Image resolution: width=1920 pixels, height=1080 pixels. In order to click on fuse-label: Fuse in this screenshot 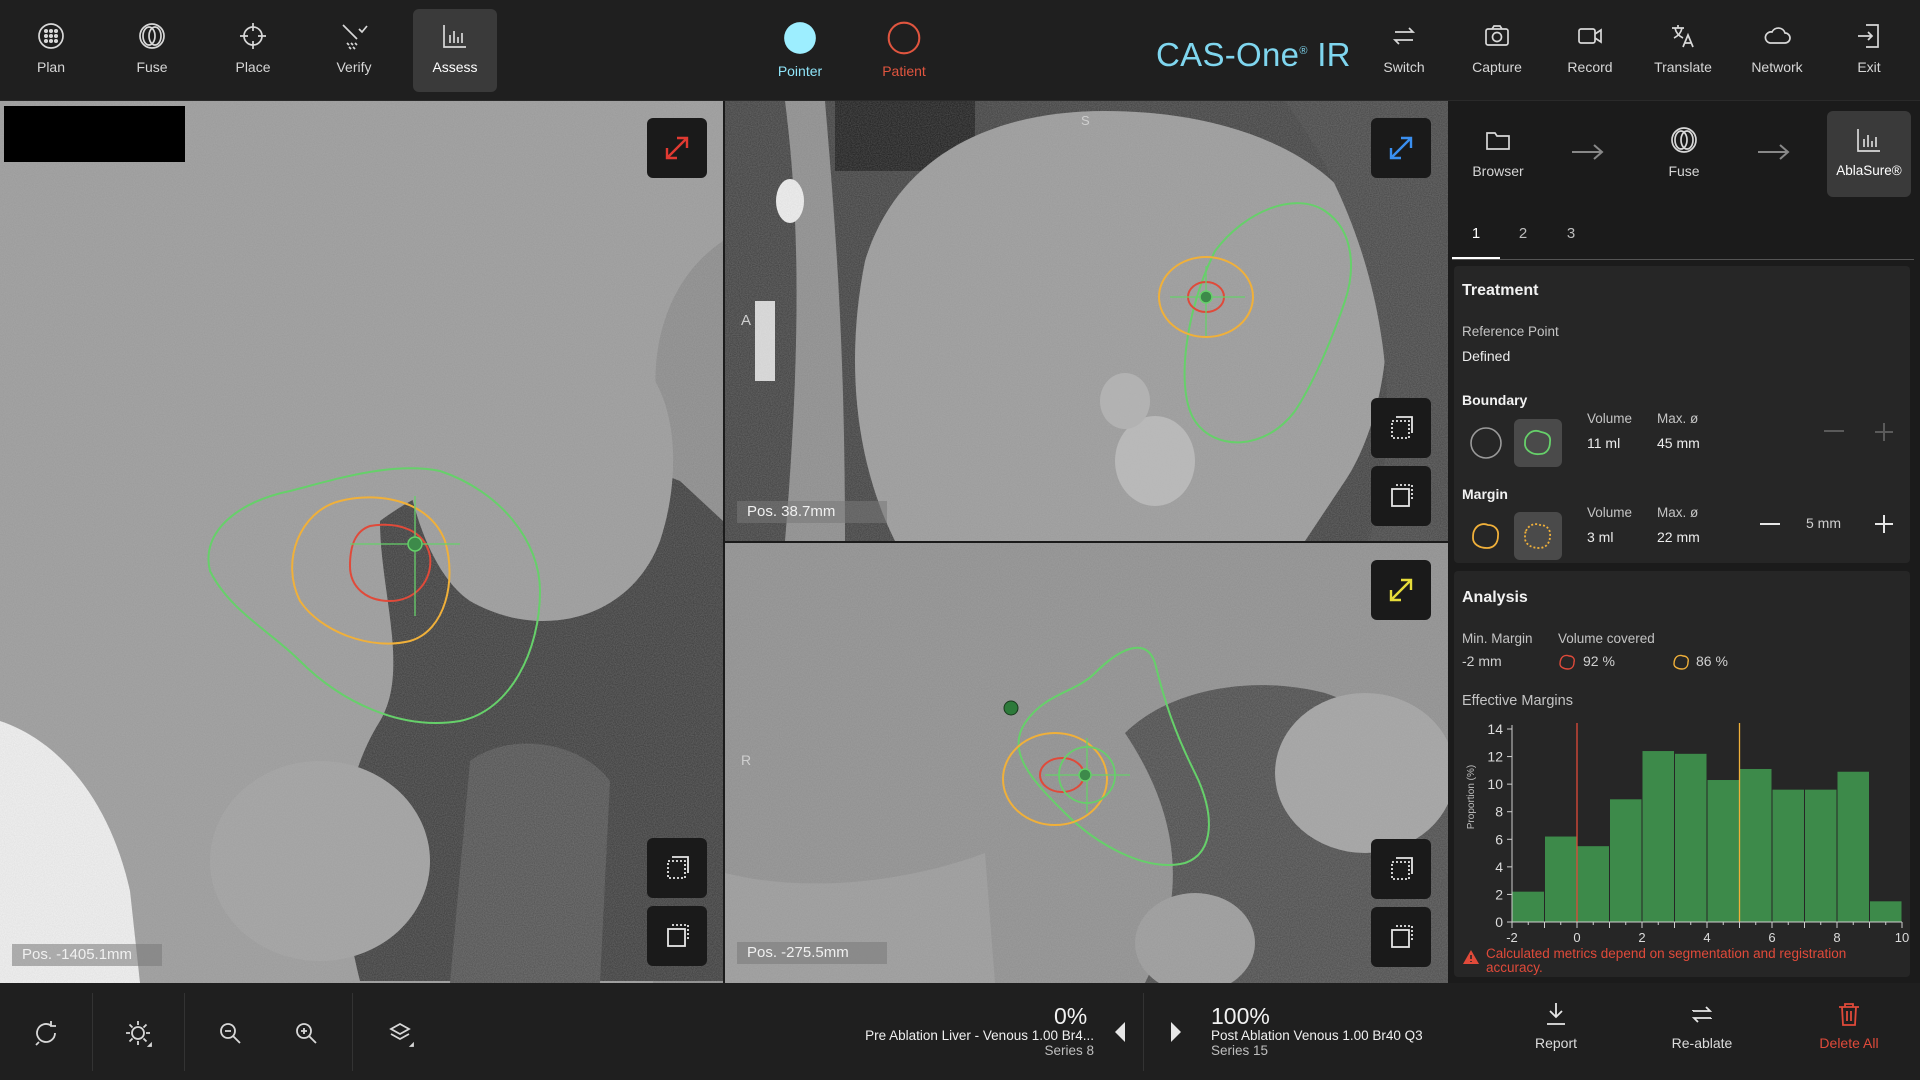, I will do `click(152, 67)`.